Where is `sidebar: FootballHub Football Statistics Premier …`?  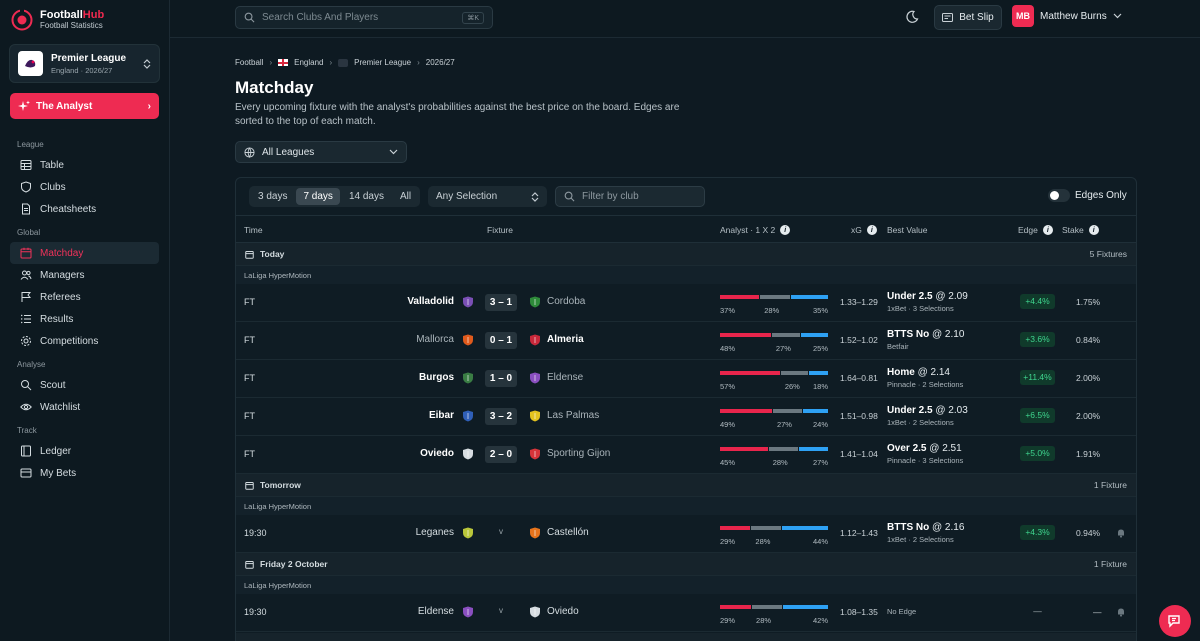 sidebar: FootballHub Football Statistics Premier … is located at coordinates (85, 320).